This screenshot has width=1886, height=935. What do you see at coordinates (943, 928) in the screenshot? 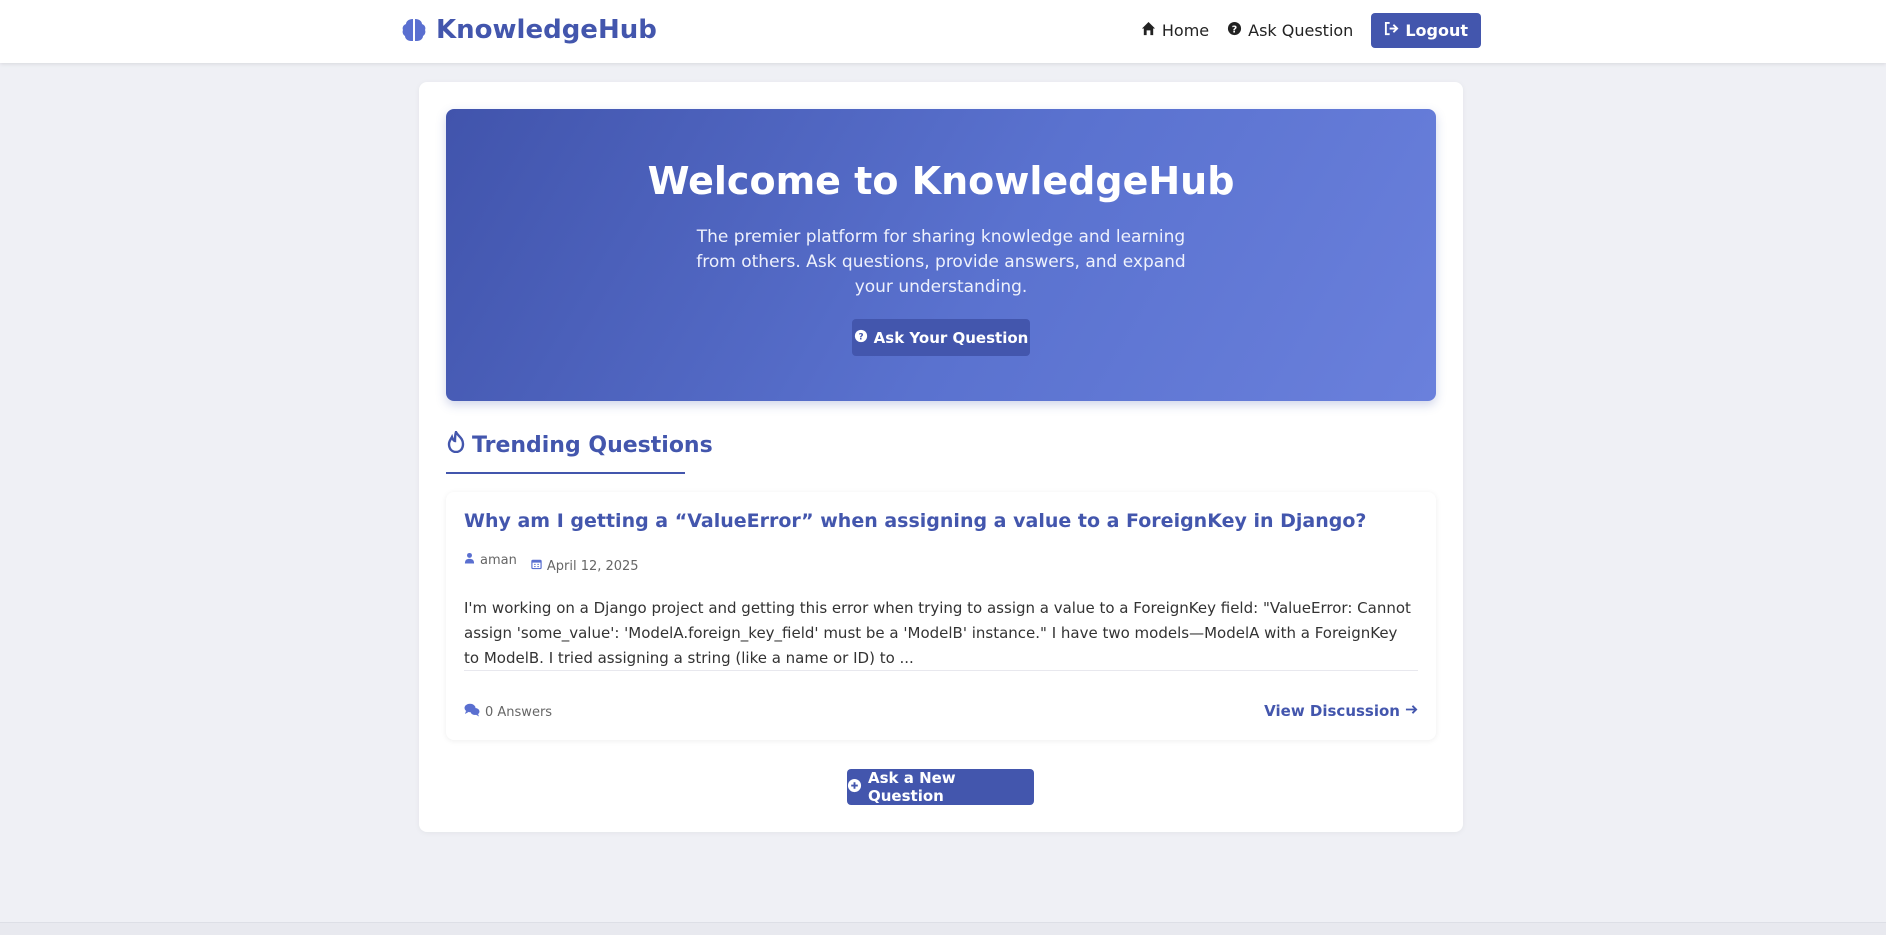
I see `footer-strip` at bounding box center [943, 928].